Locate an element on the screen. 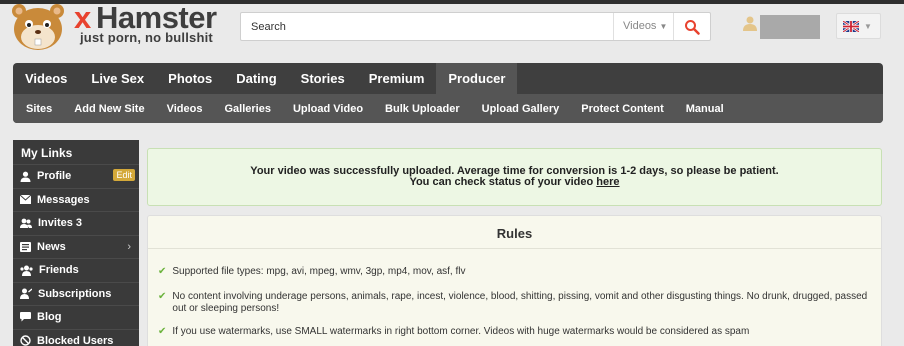  subnav-upload-video: Upload Video is located at coordinates (328, 108).